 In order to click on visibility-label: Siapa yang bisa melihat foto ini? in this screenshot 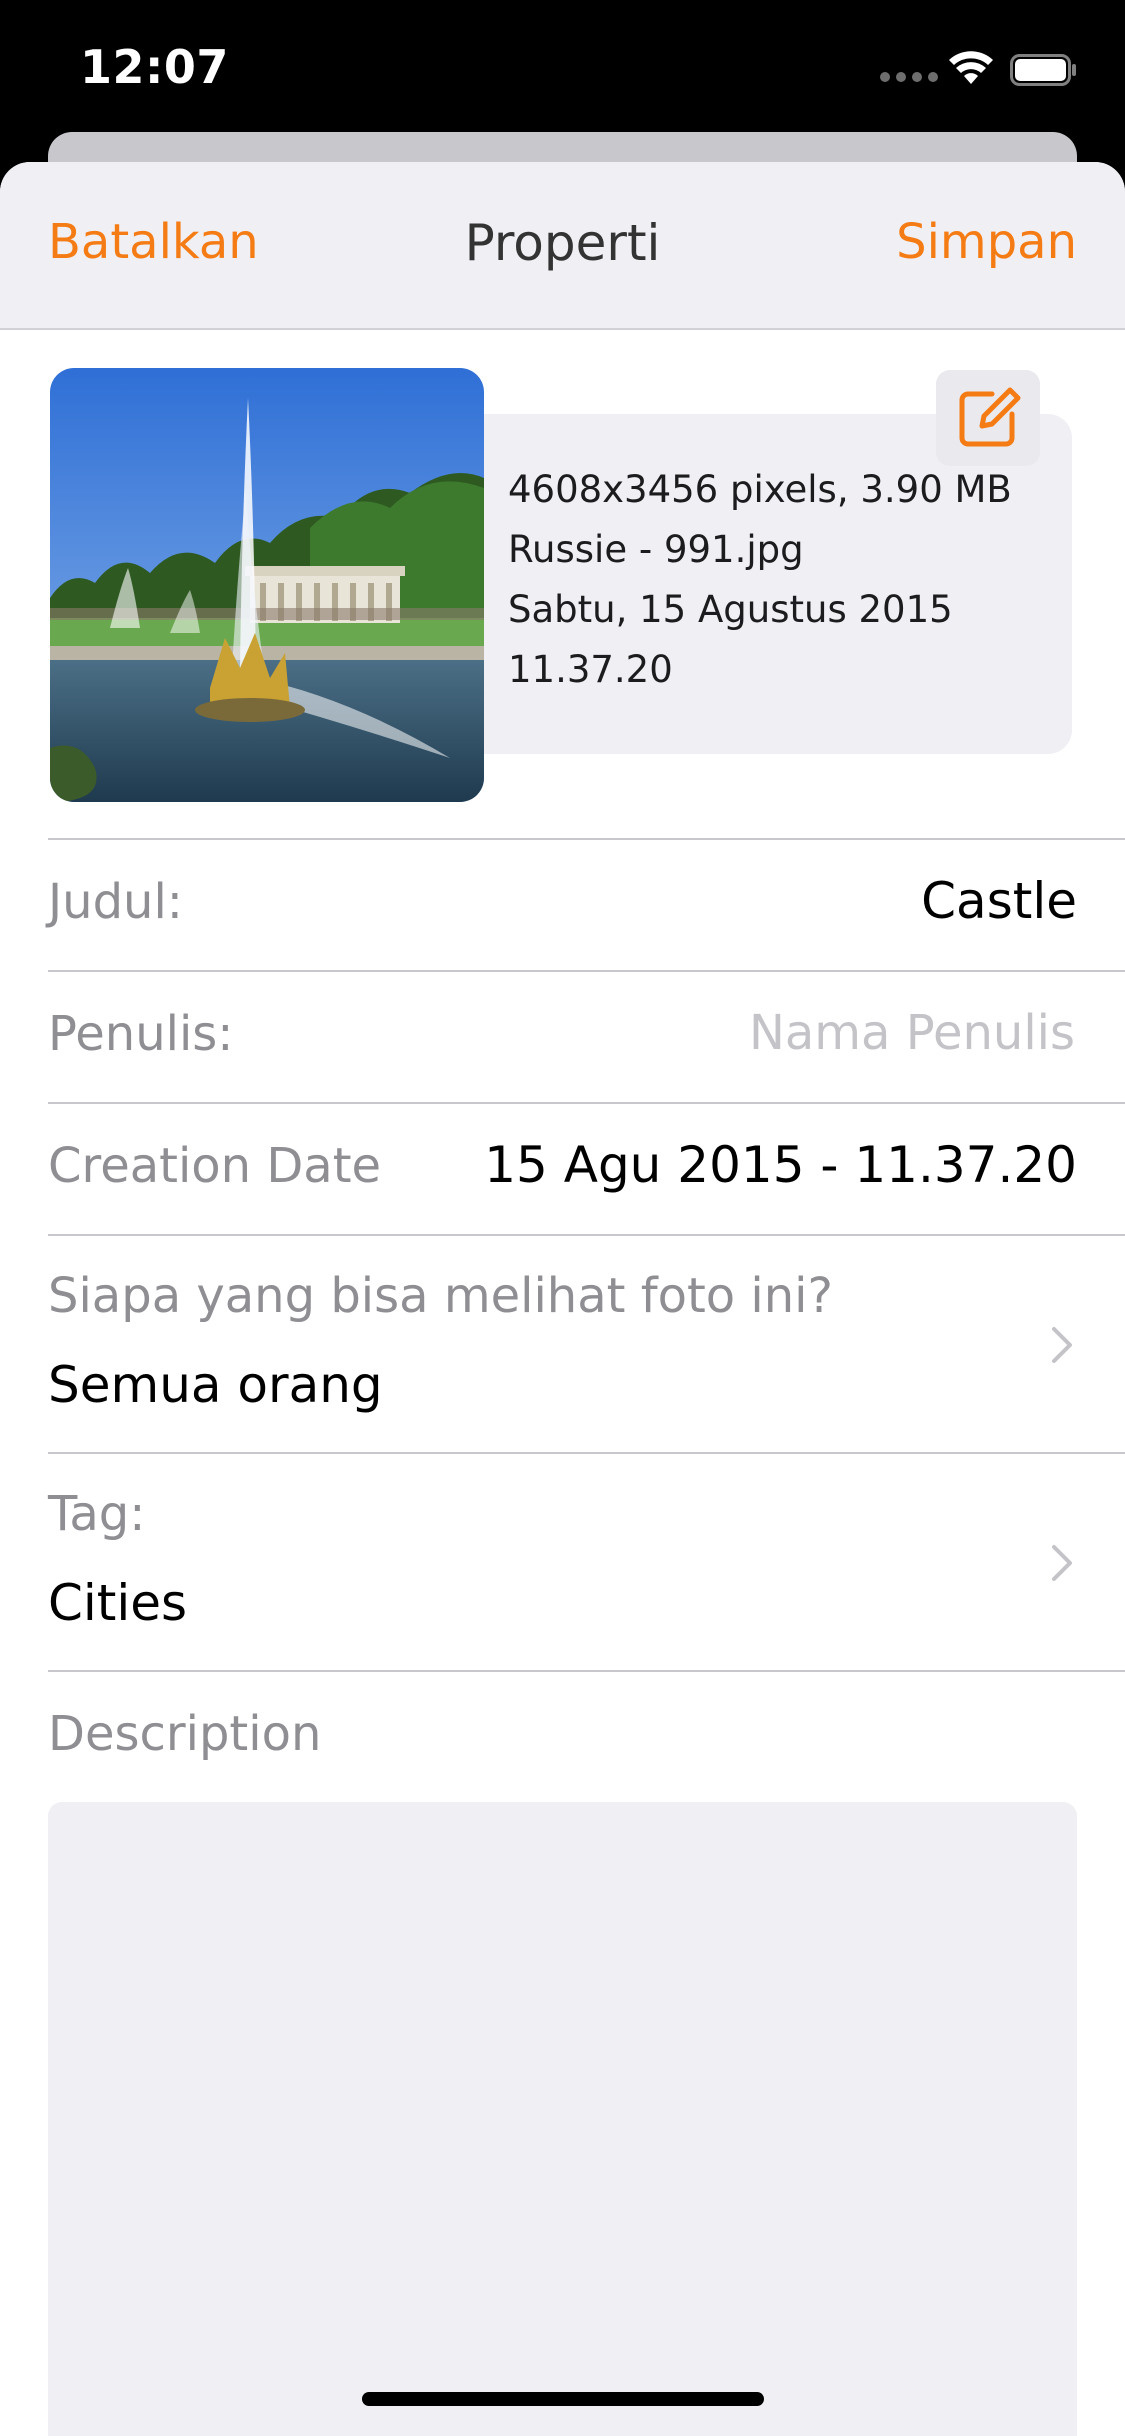, I will do `click(440, 1296)`.